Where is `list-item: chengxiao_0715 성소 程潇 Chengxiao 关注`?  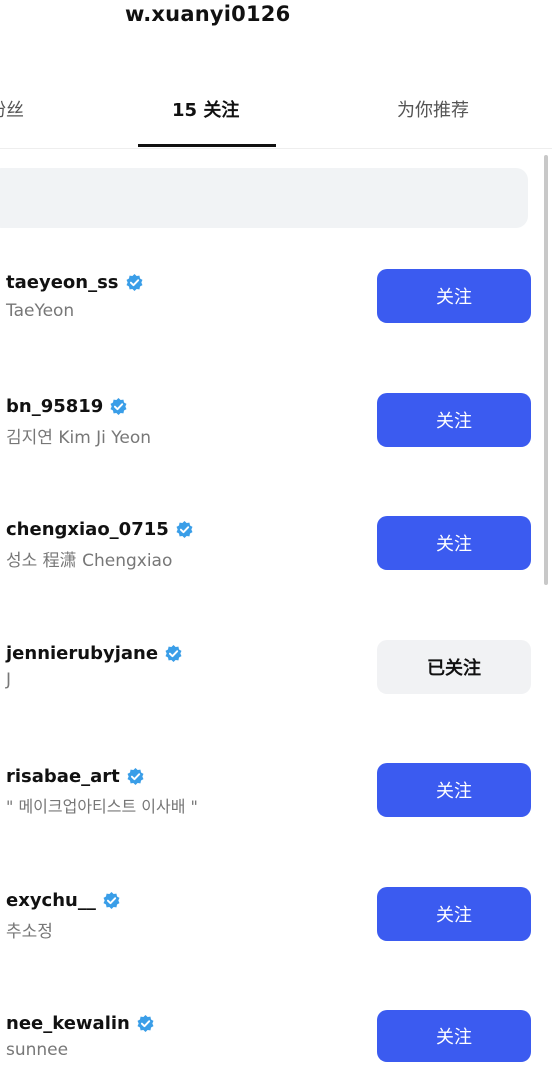 list-item: chengxiao_0715 성소 程潇 Chengxiao 关注 is located at coordinates (276, 563).